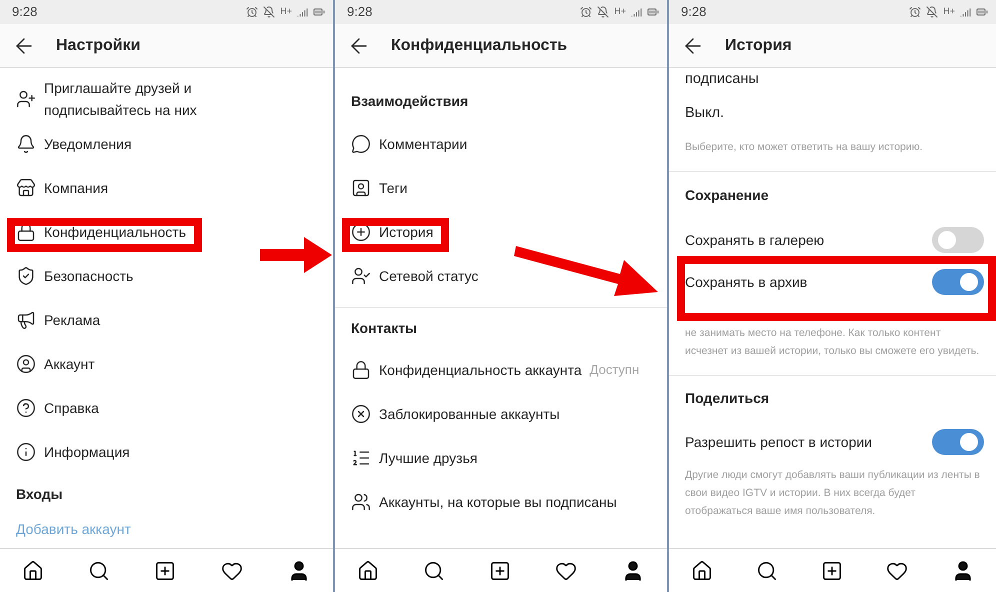  I want to click on menu-item: Сетевой статус, so click(428, 276).